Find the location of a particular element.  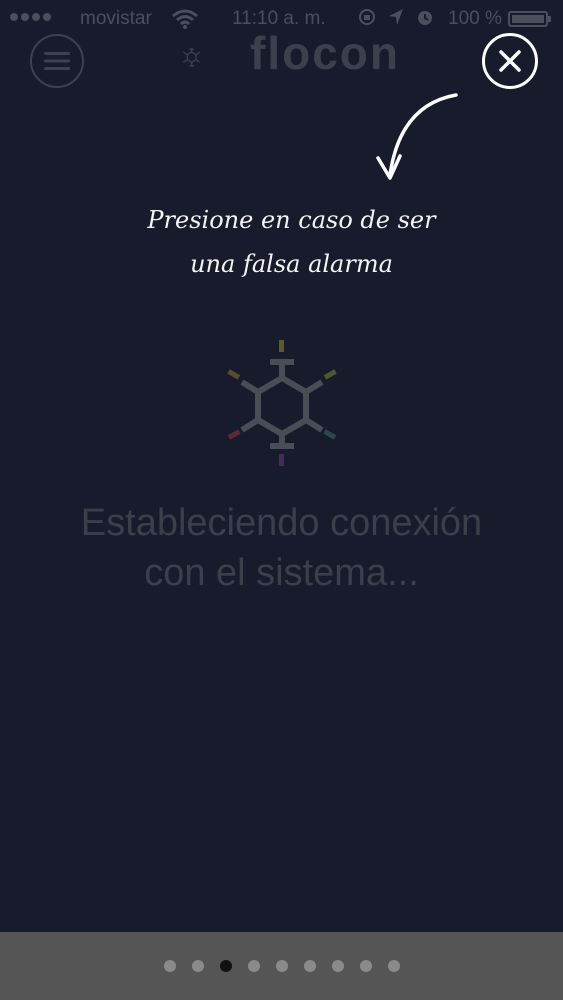

menu-button is located at coordinates (57, 61).